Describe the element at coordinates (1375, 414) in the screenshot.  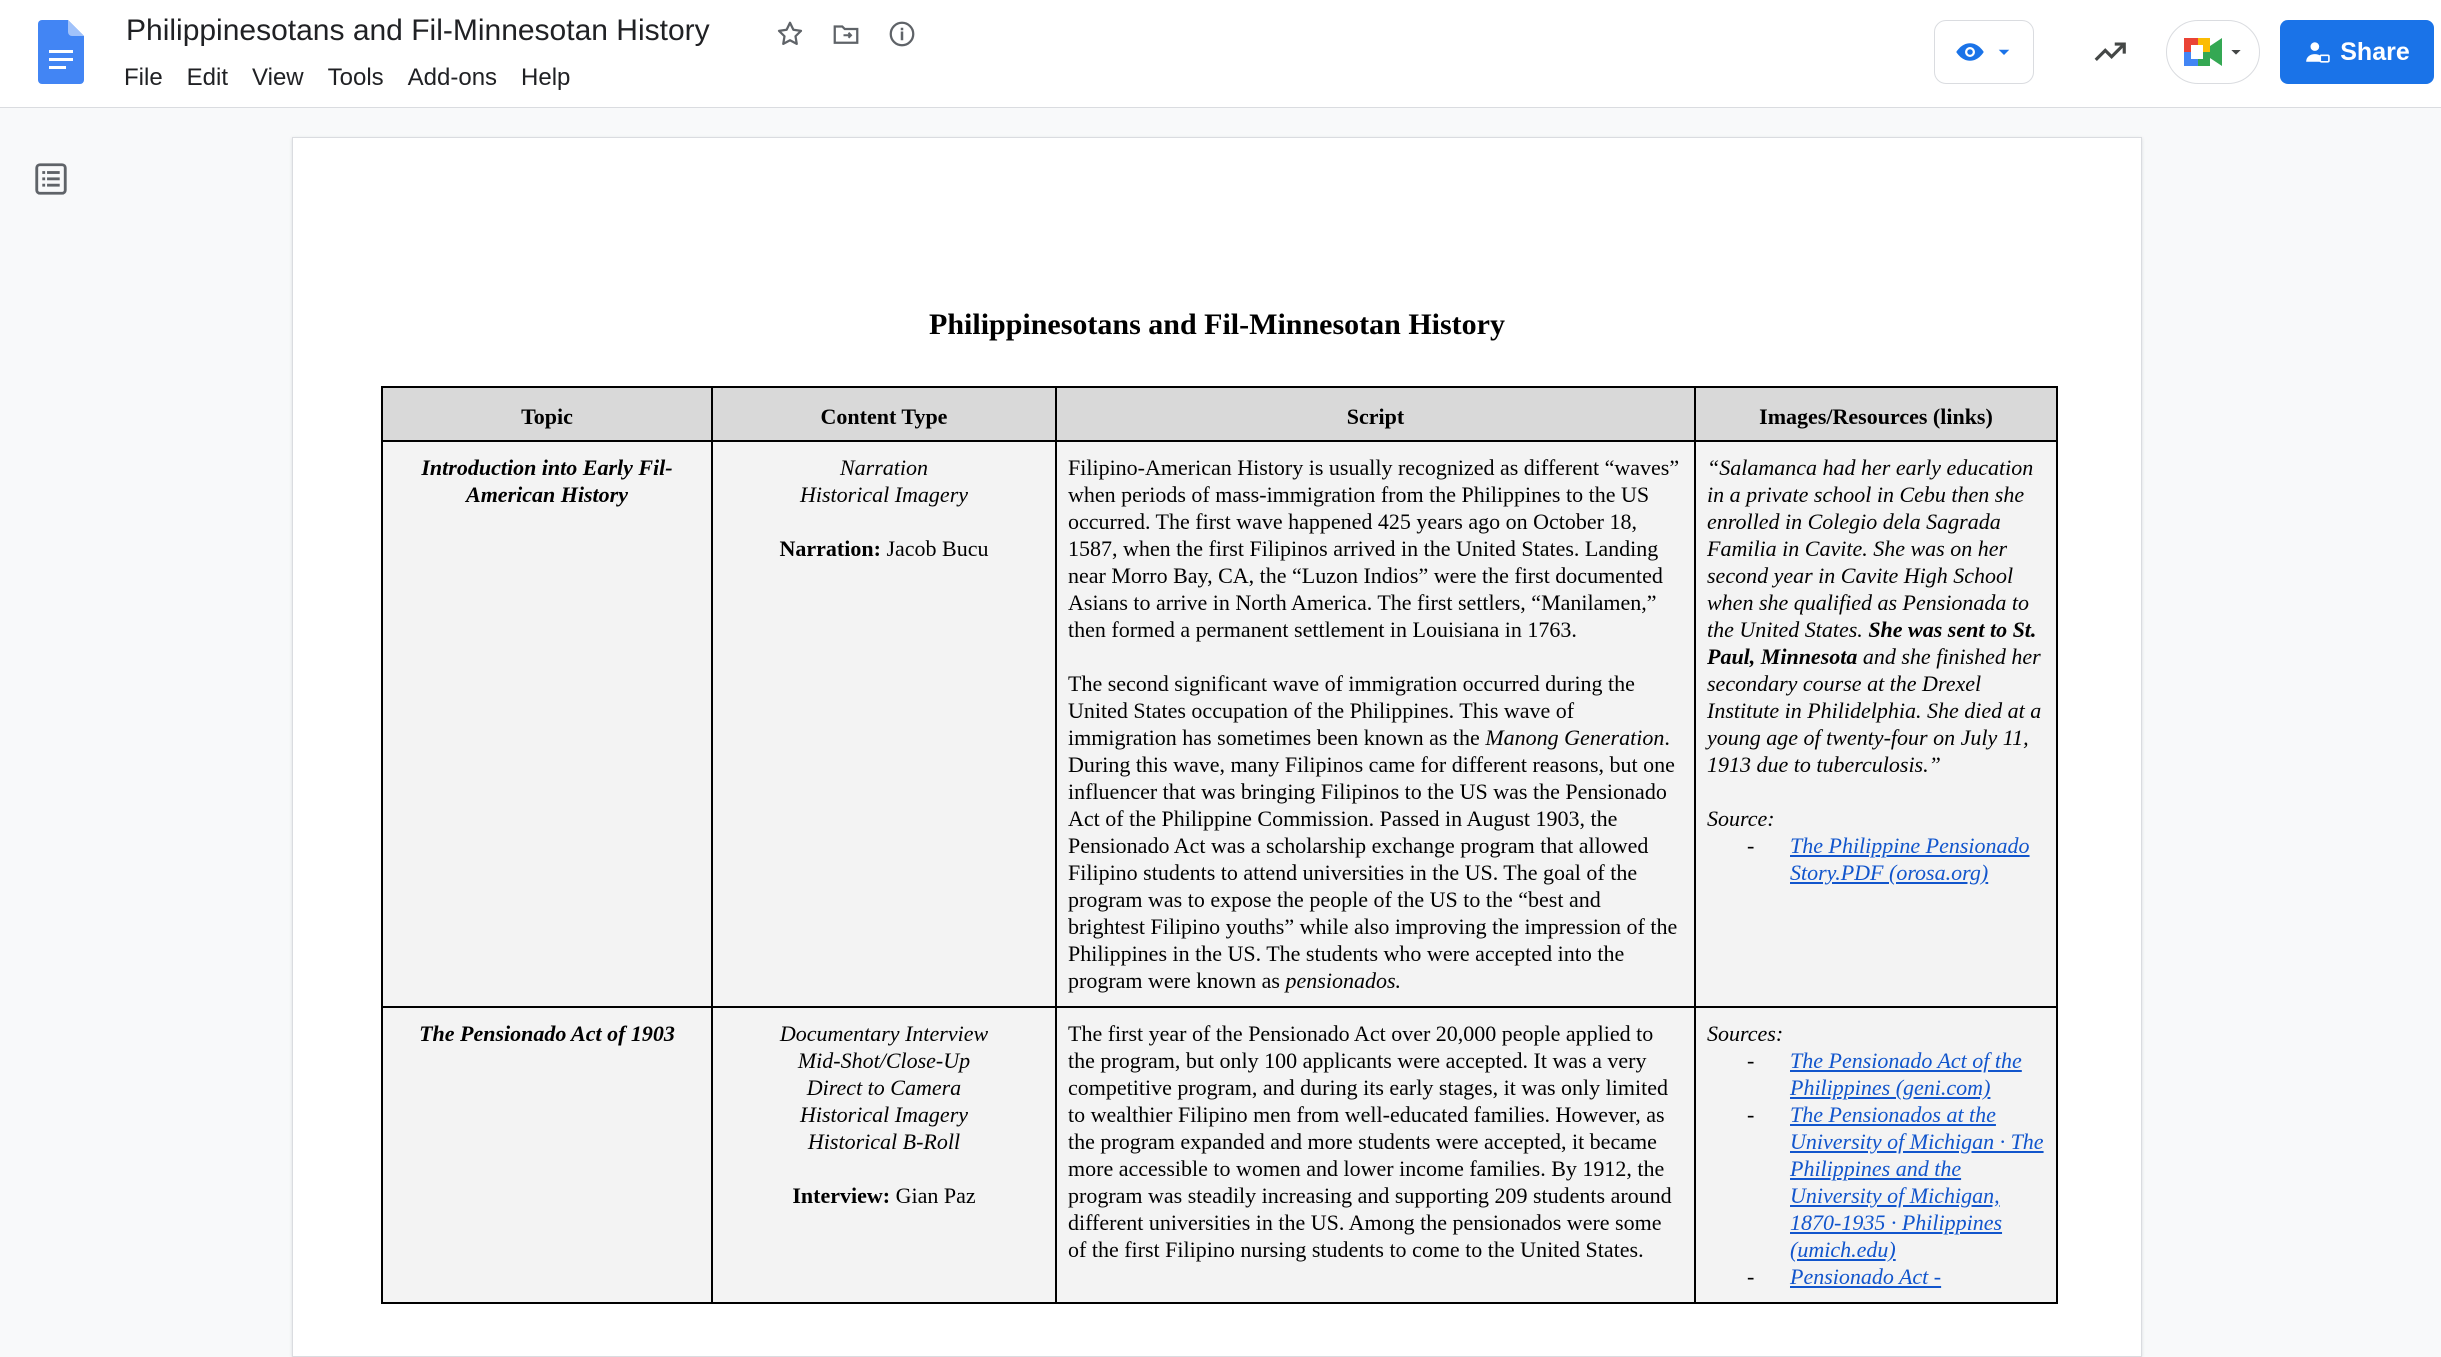
I see `header-script: Script` at that location.